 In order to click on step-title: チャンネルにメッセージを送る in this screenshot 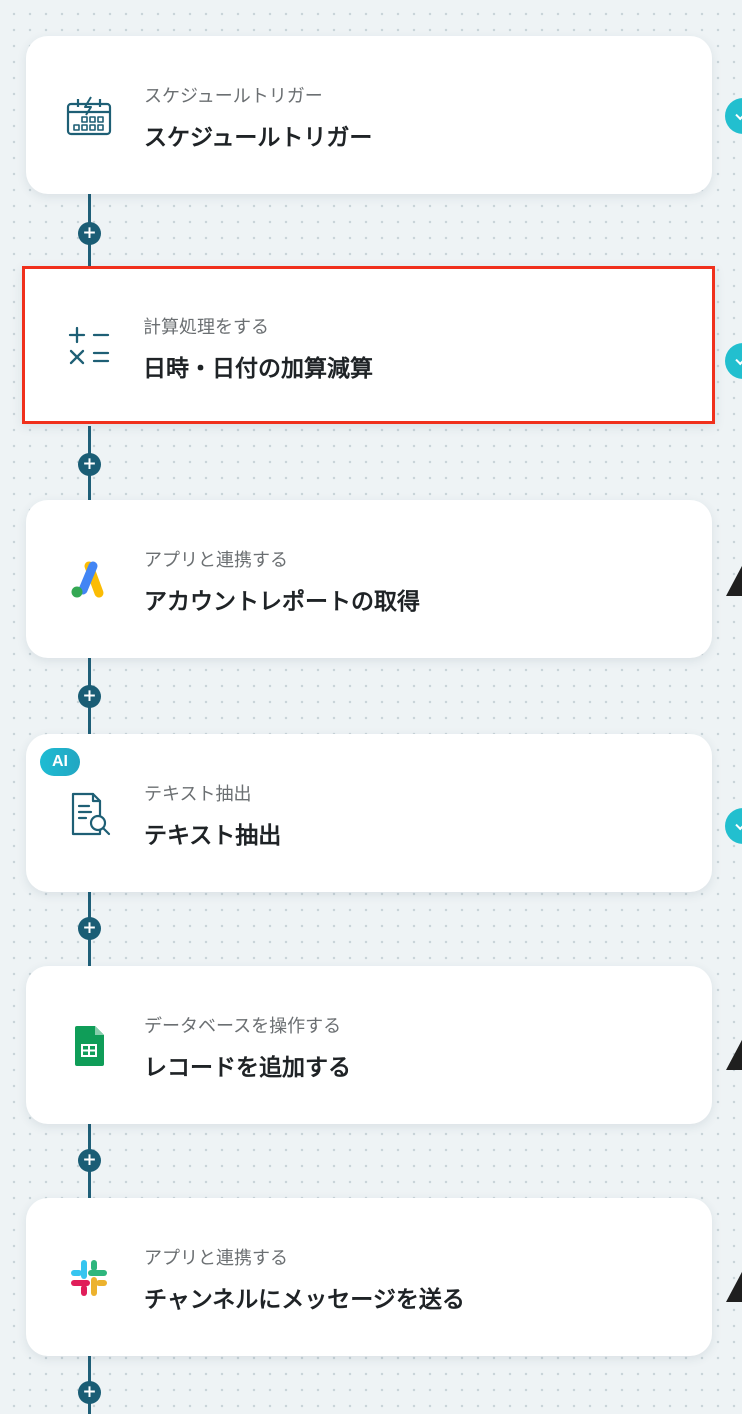, I will do `click(304, 1300)`.